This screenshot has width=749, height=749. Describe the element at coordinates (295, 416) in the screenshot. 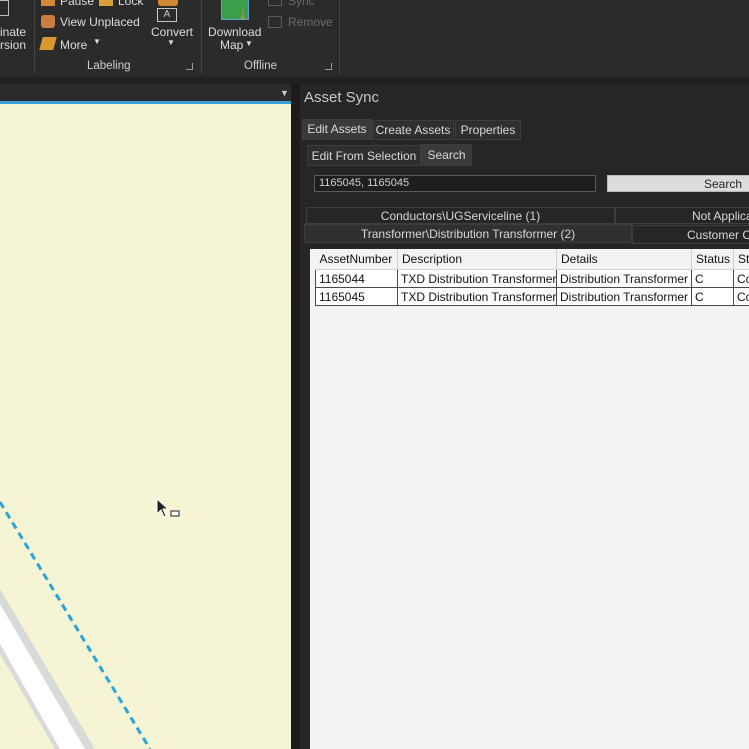

I see `pane-splitter` at that location.